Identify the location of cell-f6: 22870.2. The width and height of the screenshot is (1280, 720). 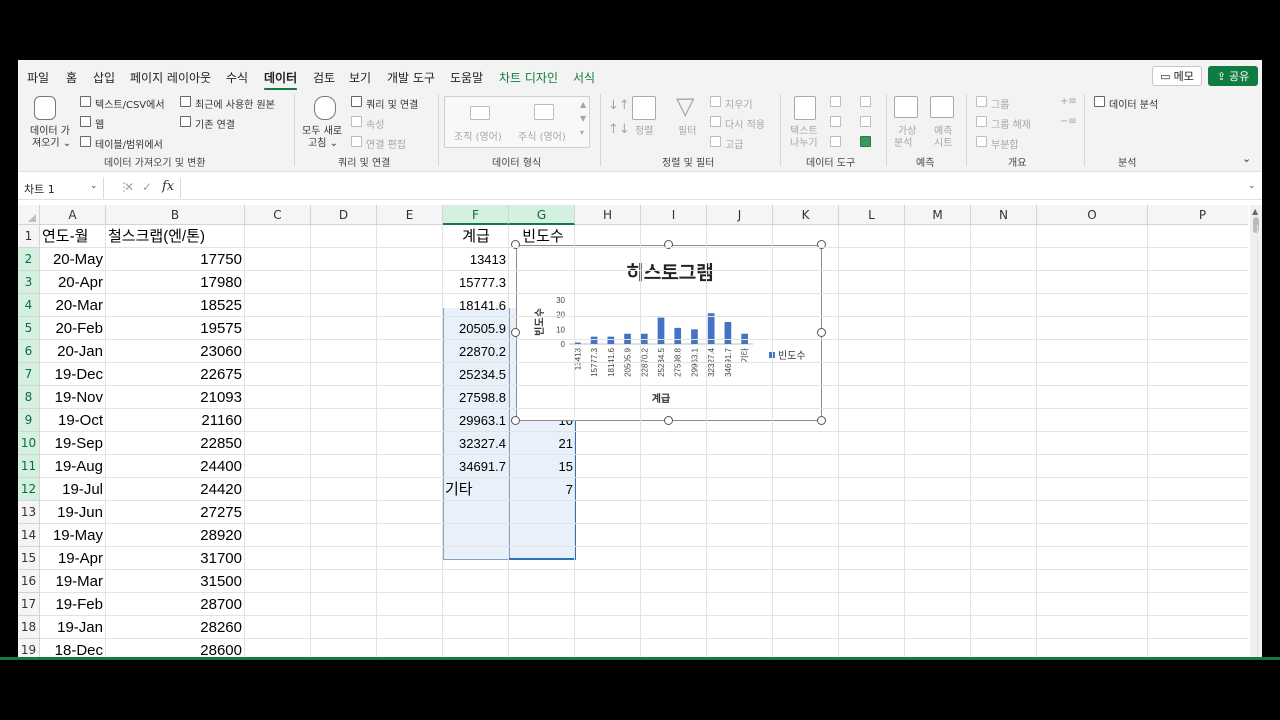
(474, 351).